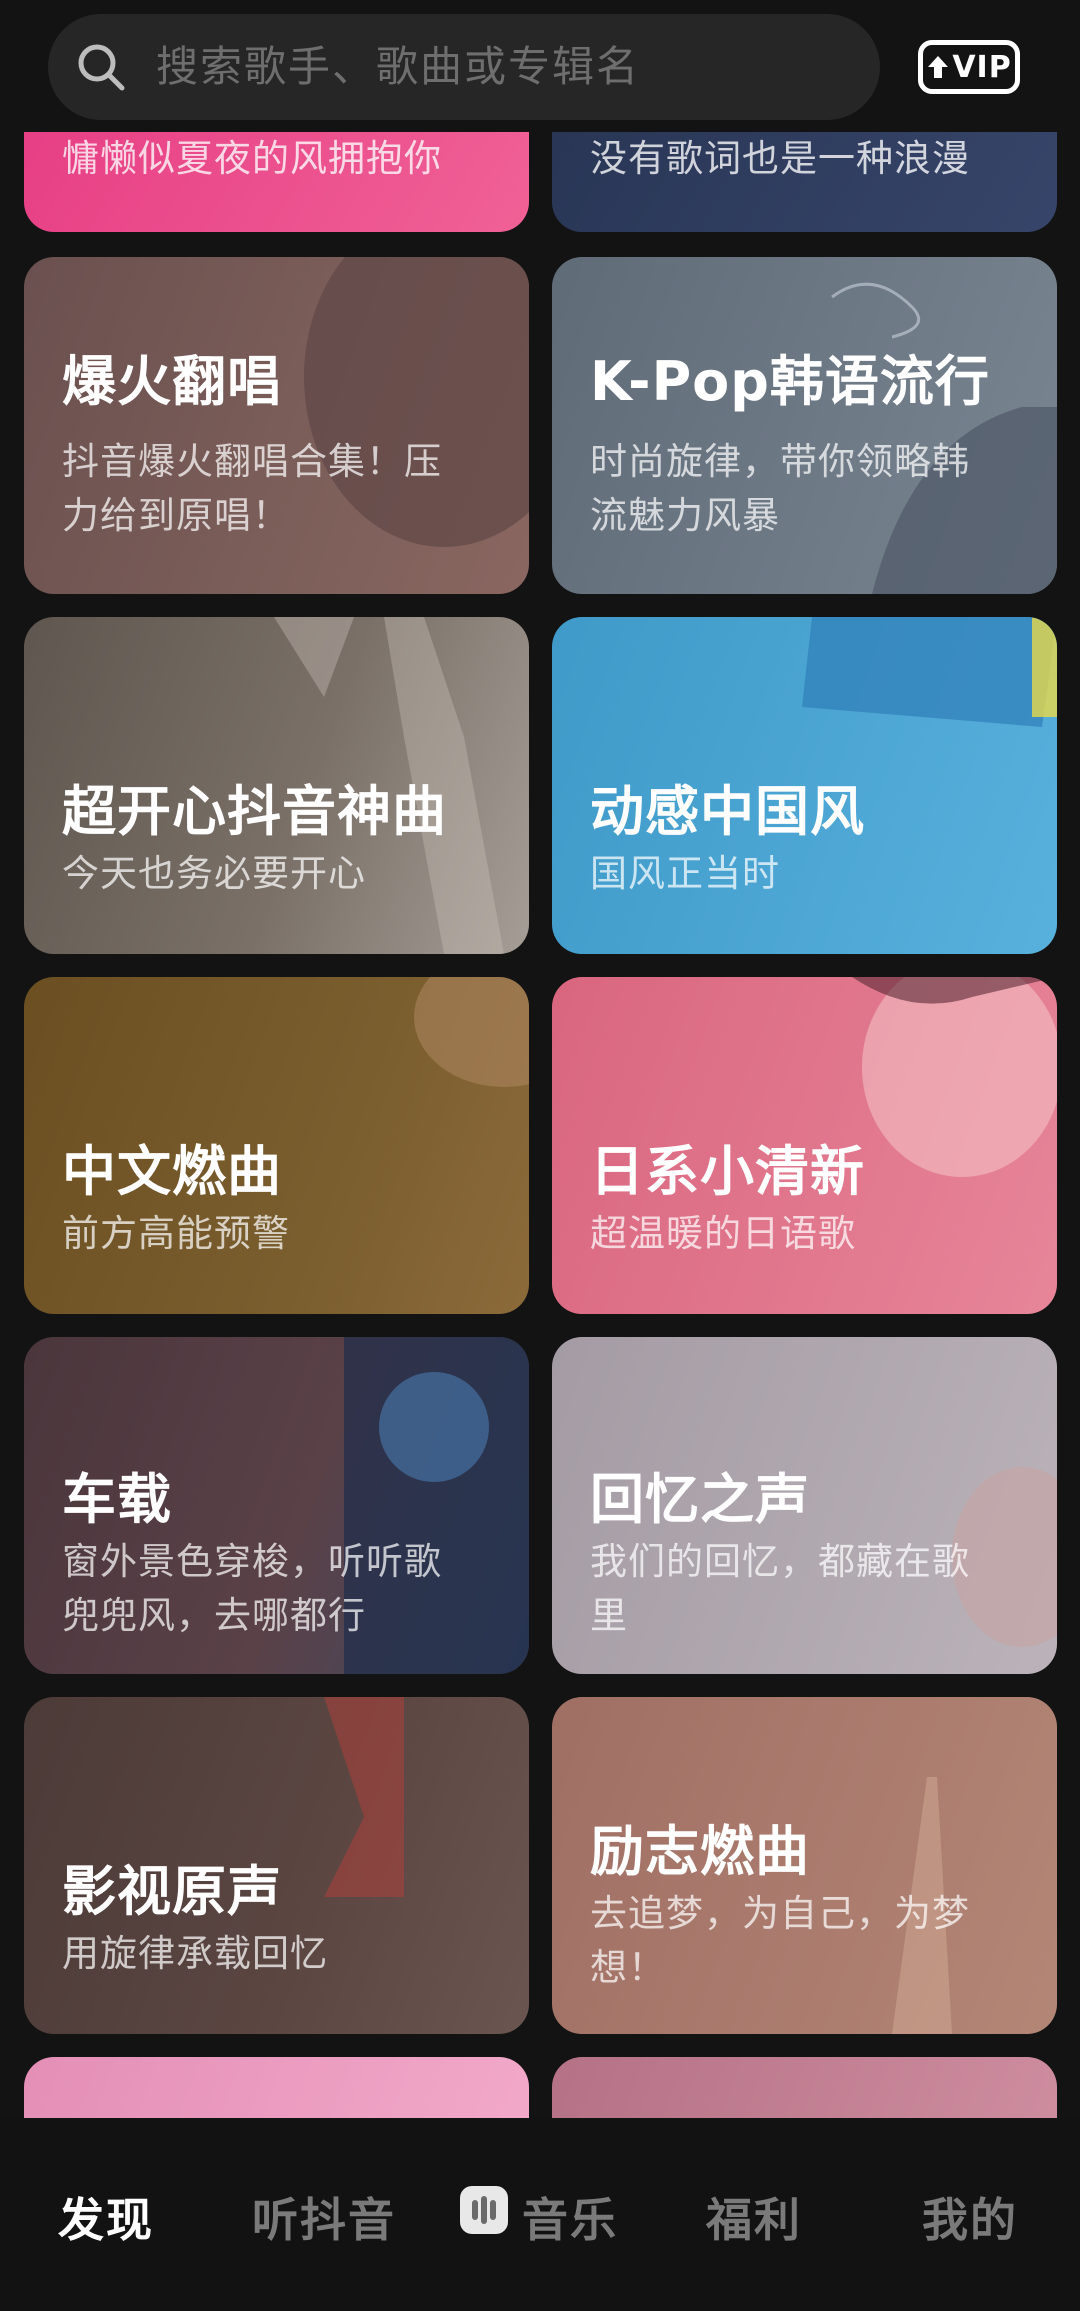  I want to click on playlist-card: 日系小清新 超温暖的日语歌, so click(804, 1145).